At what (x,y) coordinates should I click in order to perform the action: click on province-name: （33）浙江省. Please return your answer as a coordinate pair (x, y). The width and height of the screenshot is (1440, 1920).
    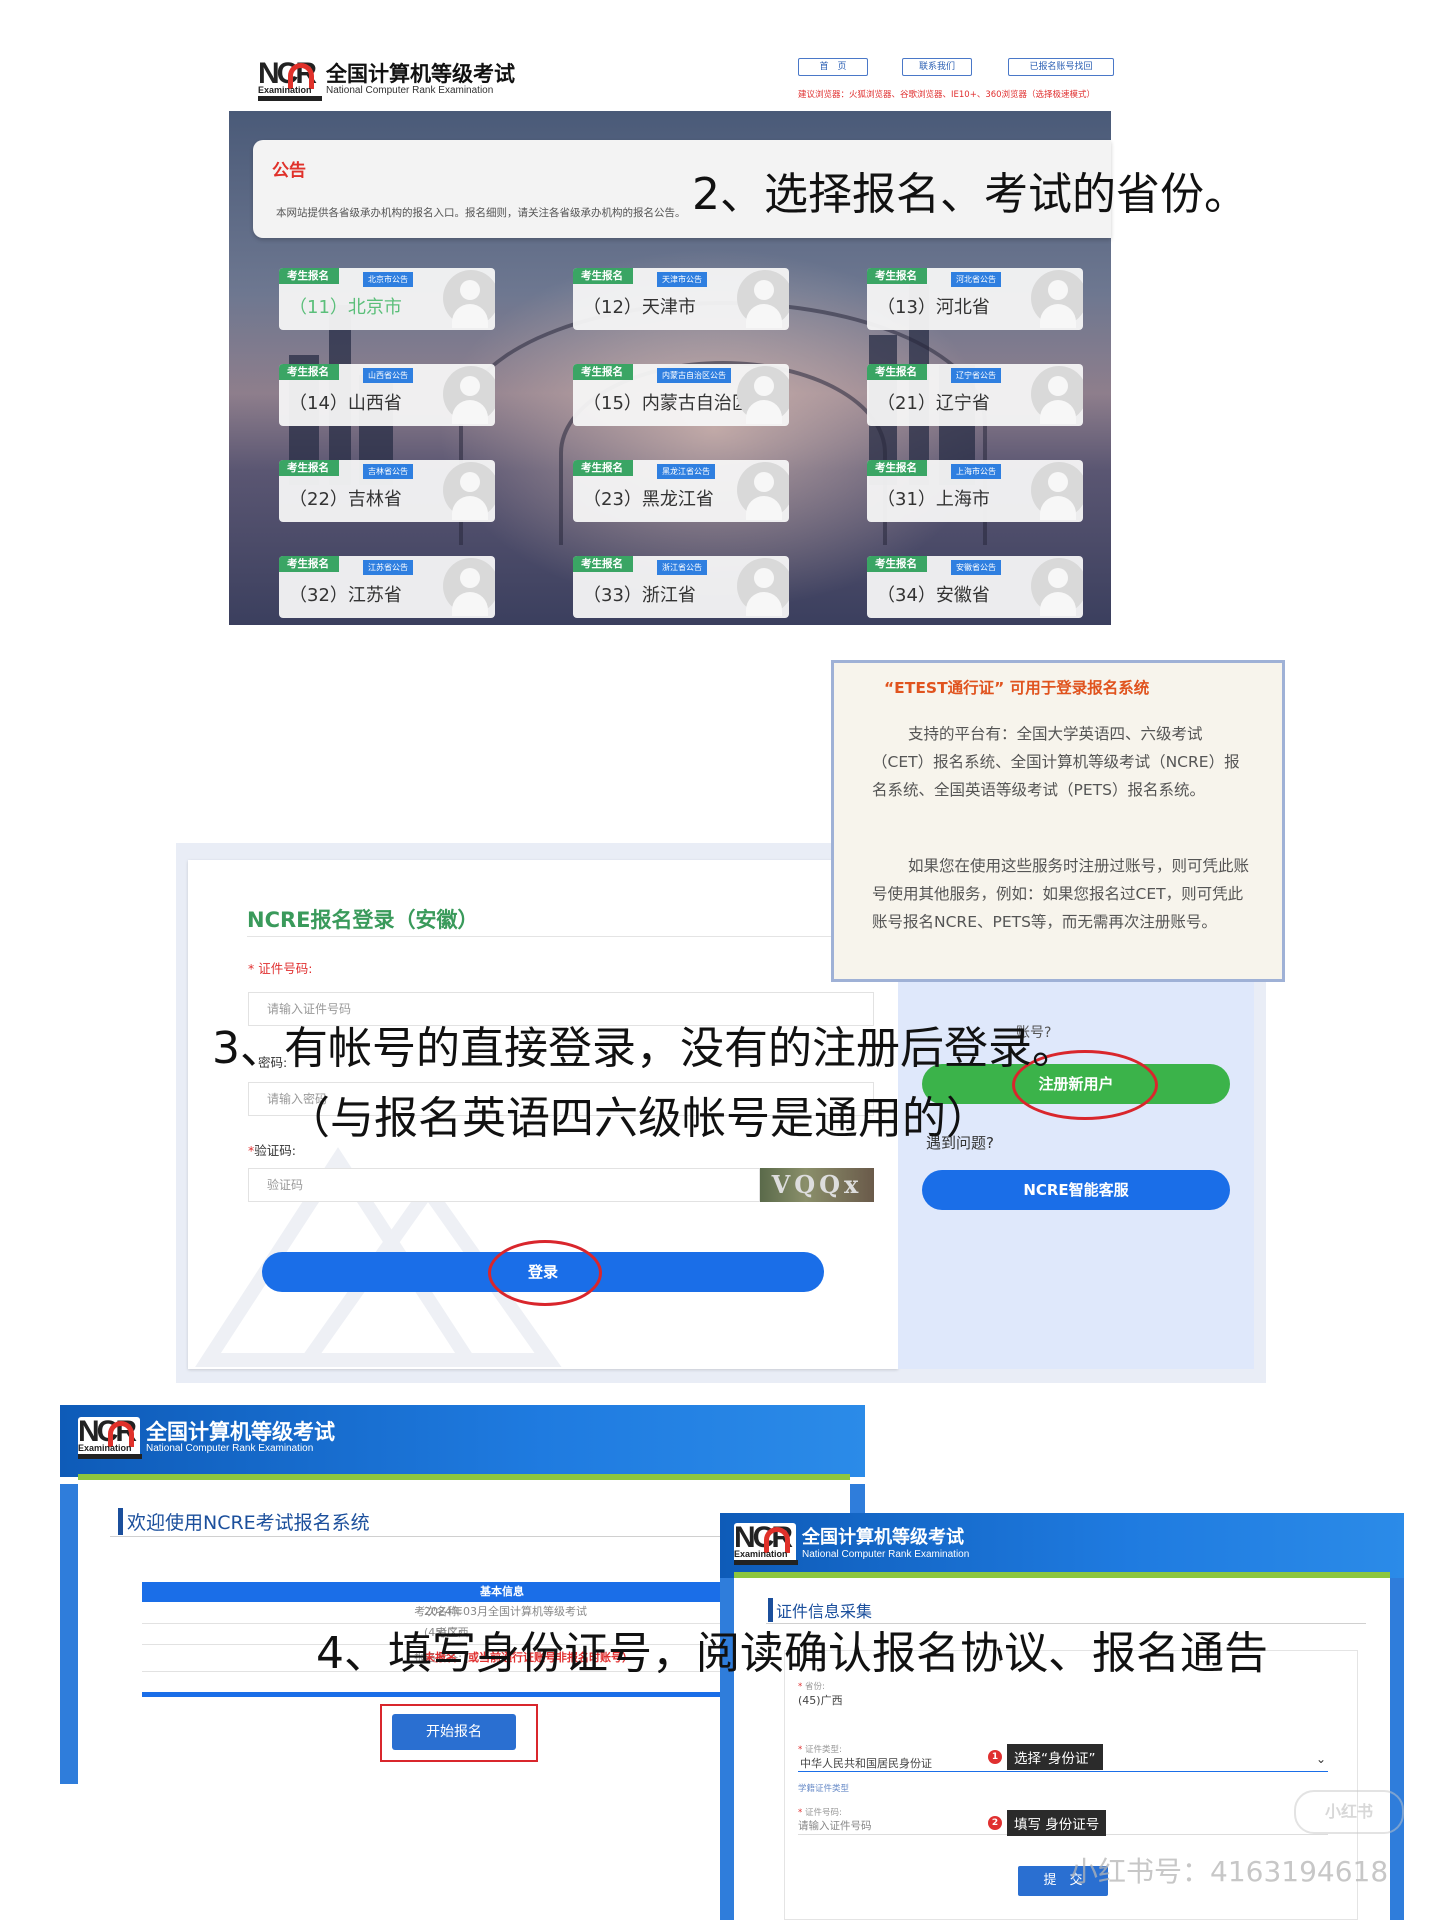
    Looking at the image, I should click on (639, 595).